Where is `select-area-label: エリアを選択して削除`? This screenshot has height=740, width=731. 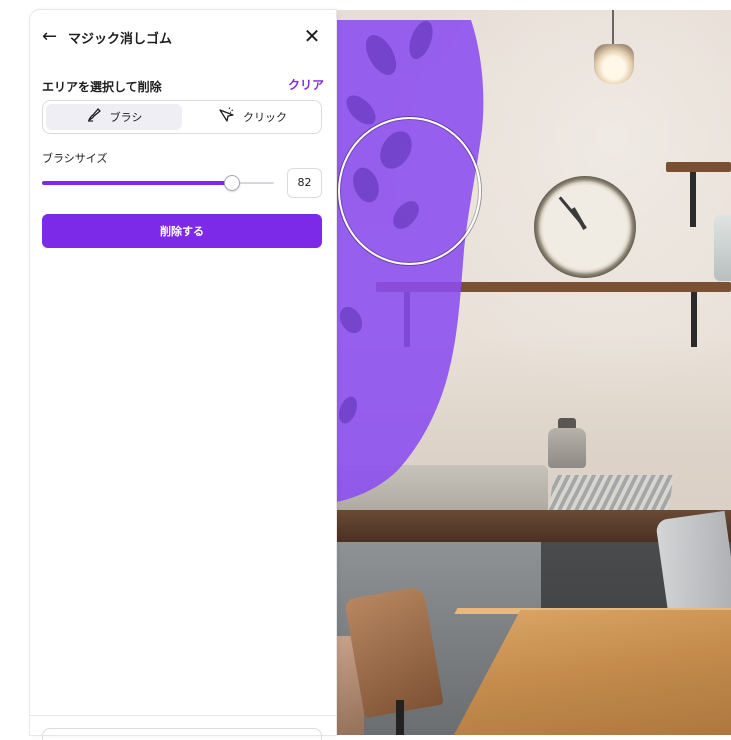
select-area-label: エリアを選択して削除 is located at coordinates (102, 87).